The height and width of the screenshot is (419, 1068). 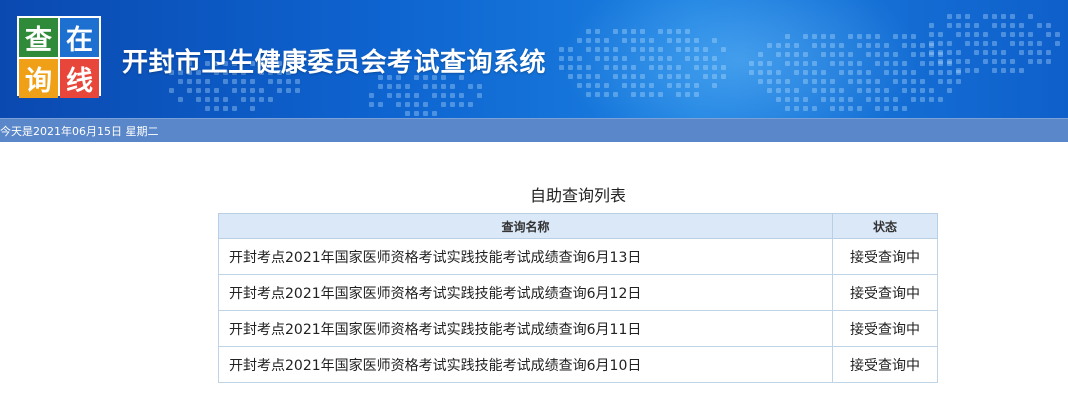 What do you see at coordinates (525, 364) in the screenshot?
I see `query-name-link: 开封考点2021年国家医师资格考试实践技能考试成绩查询6月10日` at bounding box center [525, 364].